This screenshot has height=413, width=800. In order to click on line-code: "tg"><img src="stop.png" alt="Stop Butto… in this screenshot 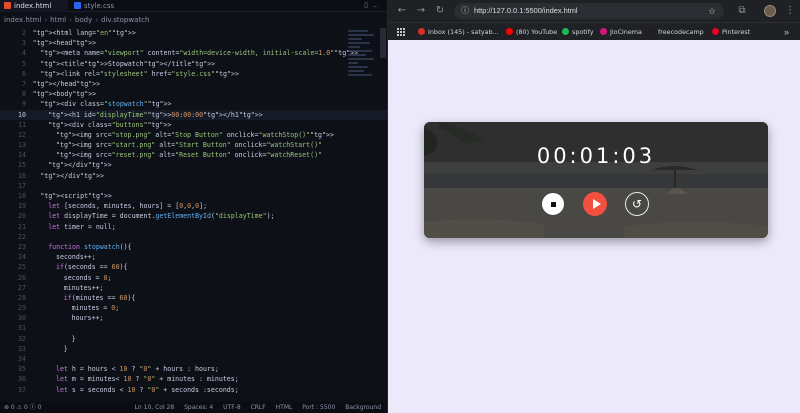, I will do `click(195, 134)`.